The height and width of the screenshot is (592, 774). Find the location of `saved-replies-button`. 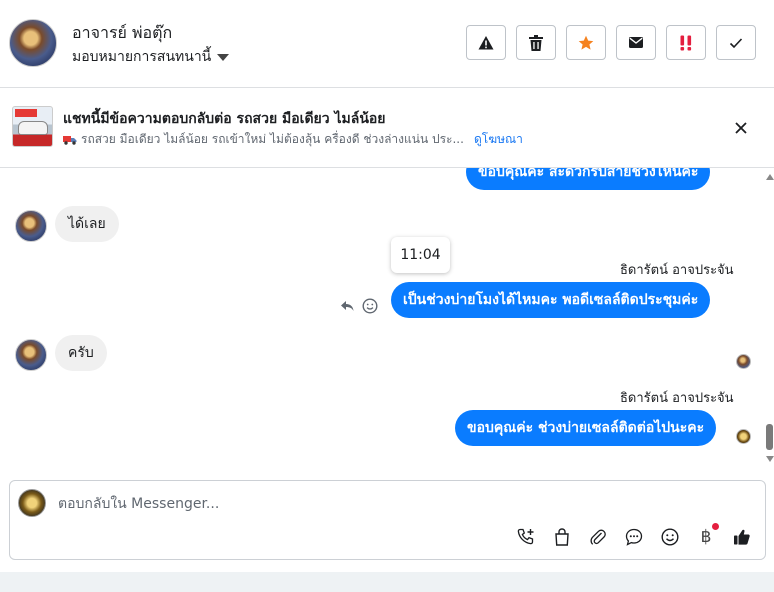

saved-replies-button is located at coordinates (634, 537).